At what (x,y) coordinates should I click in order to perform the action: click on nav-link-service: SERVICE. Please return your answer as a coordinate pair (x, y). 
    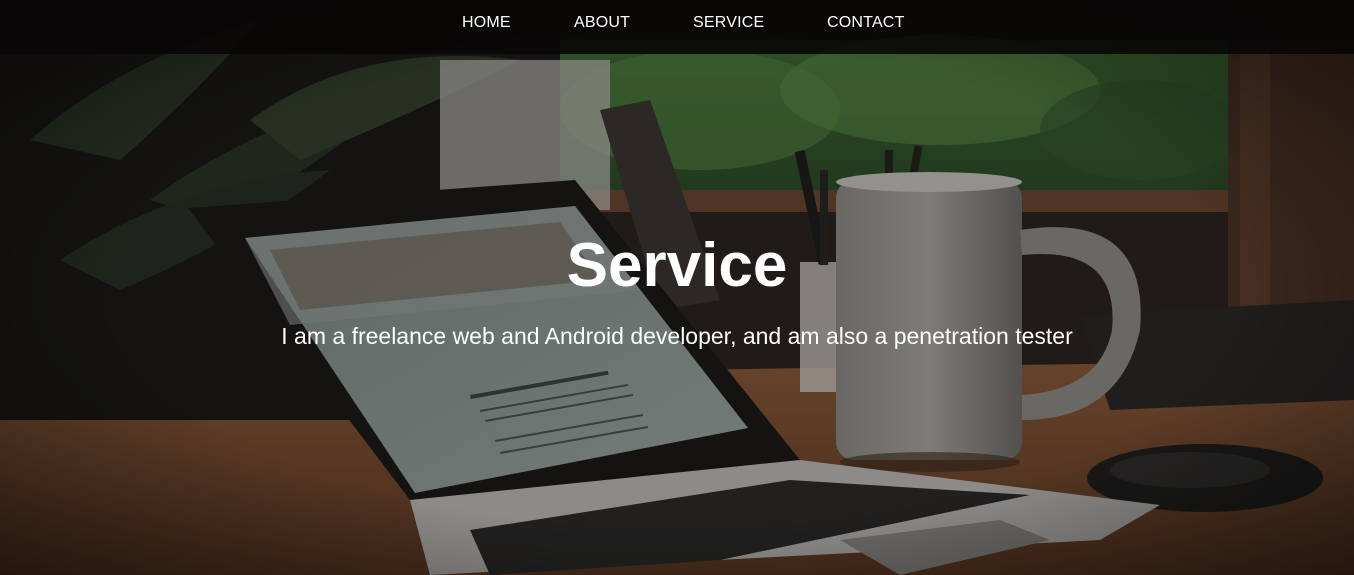
    Looking at the image, I should click on (728, 22).